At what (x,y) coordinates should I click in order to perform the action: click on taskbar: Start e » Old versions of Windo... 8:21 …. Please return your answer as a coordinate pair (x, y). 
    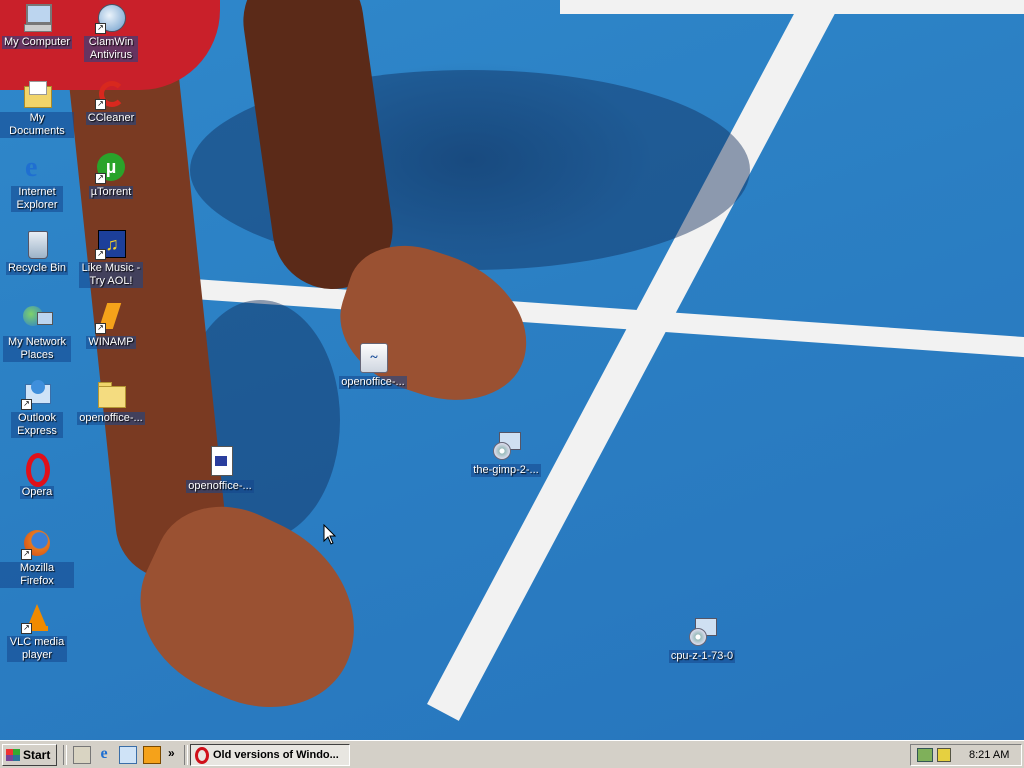
    Looking at the image, I should click on (512, 754).